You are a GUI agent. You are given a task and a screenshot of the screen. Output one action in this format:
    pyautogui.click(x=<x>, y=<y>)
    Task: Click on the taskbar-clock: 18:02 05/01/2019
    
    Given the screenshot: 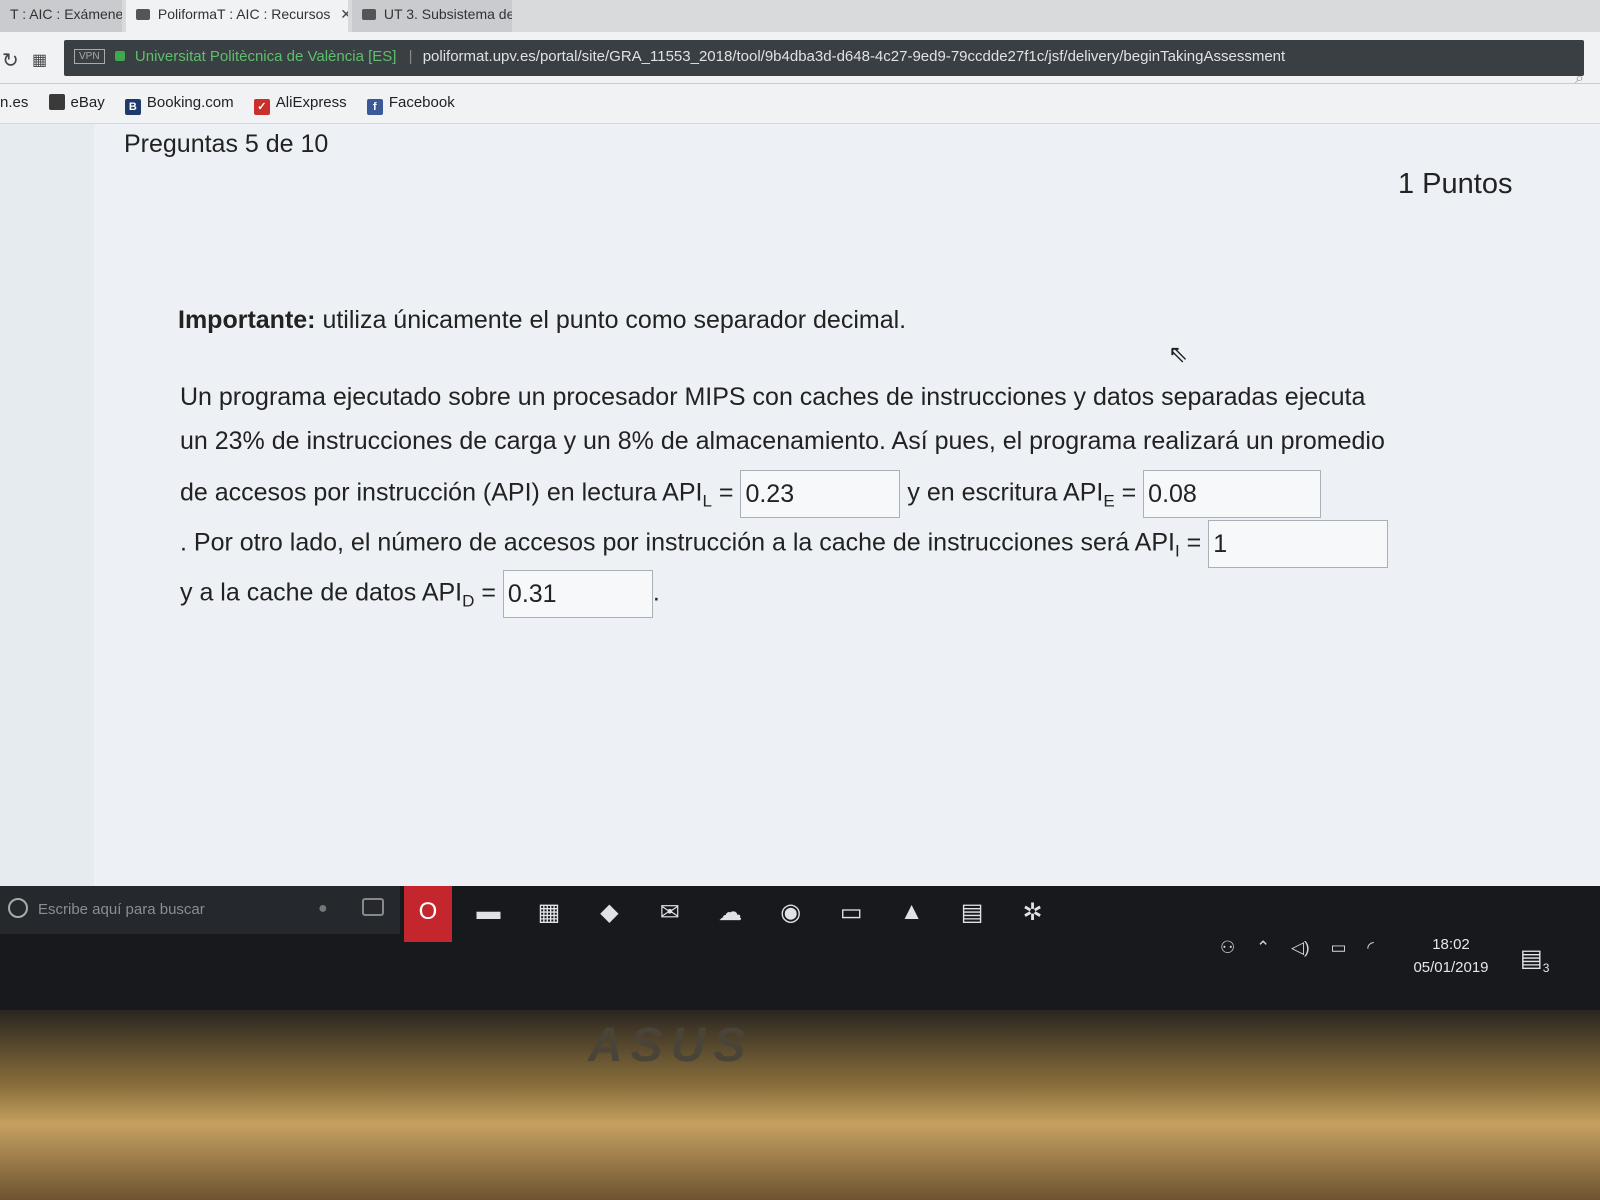 What is the action you would take?
    pyautogui.click(x=1451, y=956)
    